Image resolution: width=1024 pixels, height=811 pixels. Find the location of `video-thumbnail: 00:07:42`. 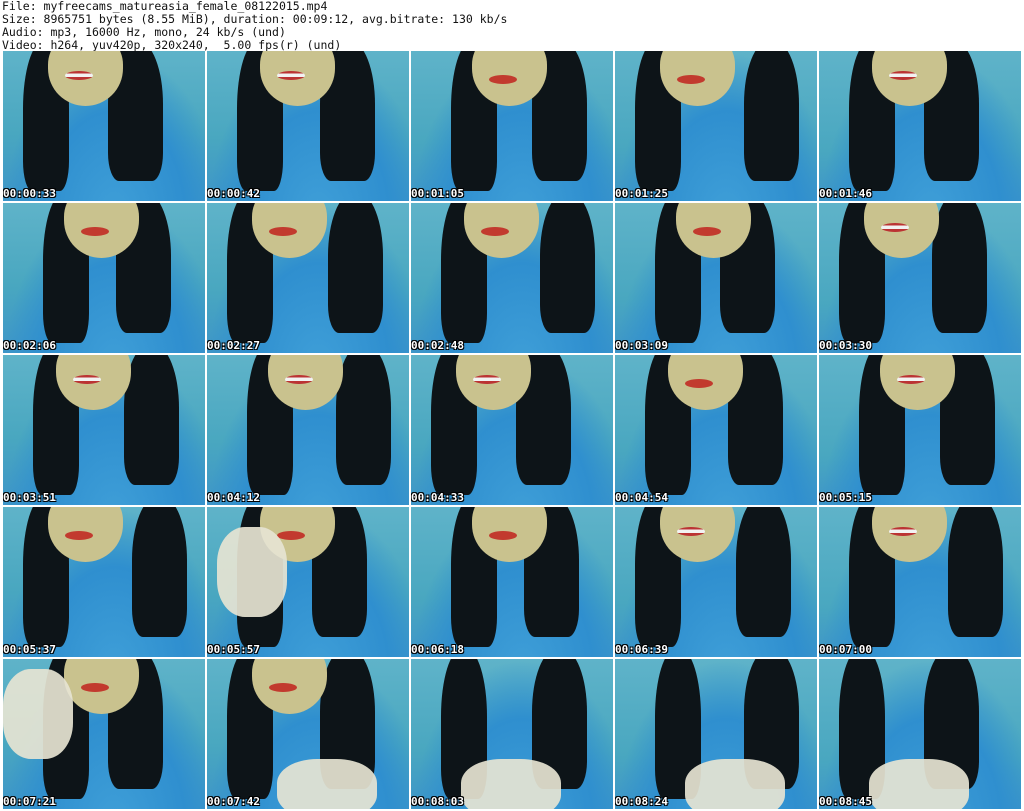

video-thumbnail: 00:07:42 is located at coordinates (308, 734).